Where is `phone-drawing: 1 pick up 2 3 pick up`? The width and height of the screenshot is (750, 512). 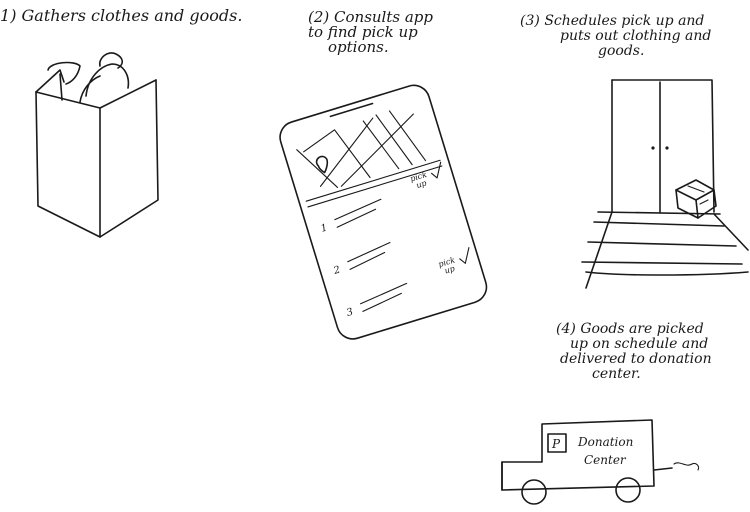 phone-drawing: 1 pick up 2 3 pick up is located at coordinates (383, 212).